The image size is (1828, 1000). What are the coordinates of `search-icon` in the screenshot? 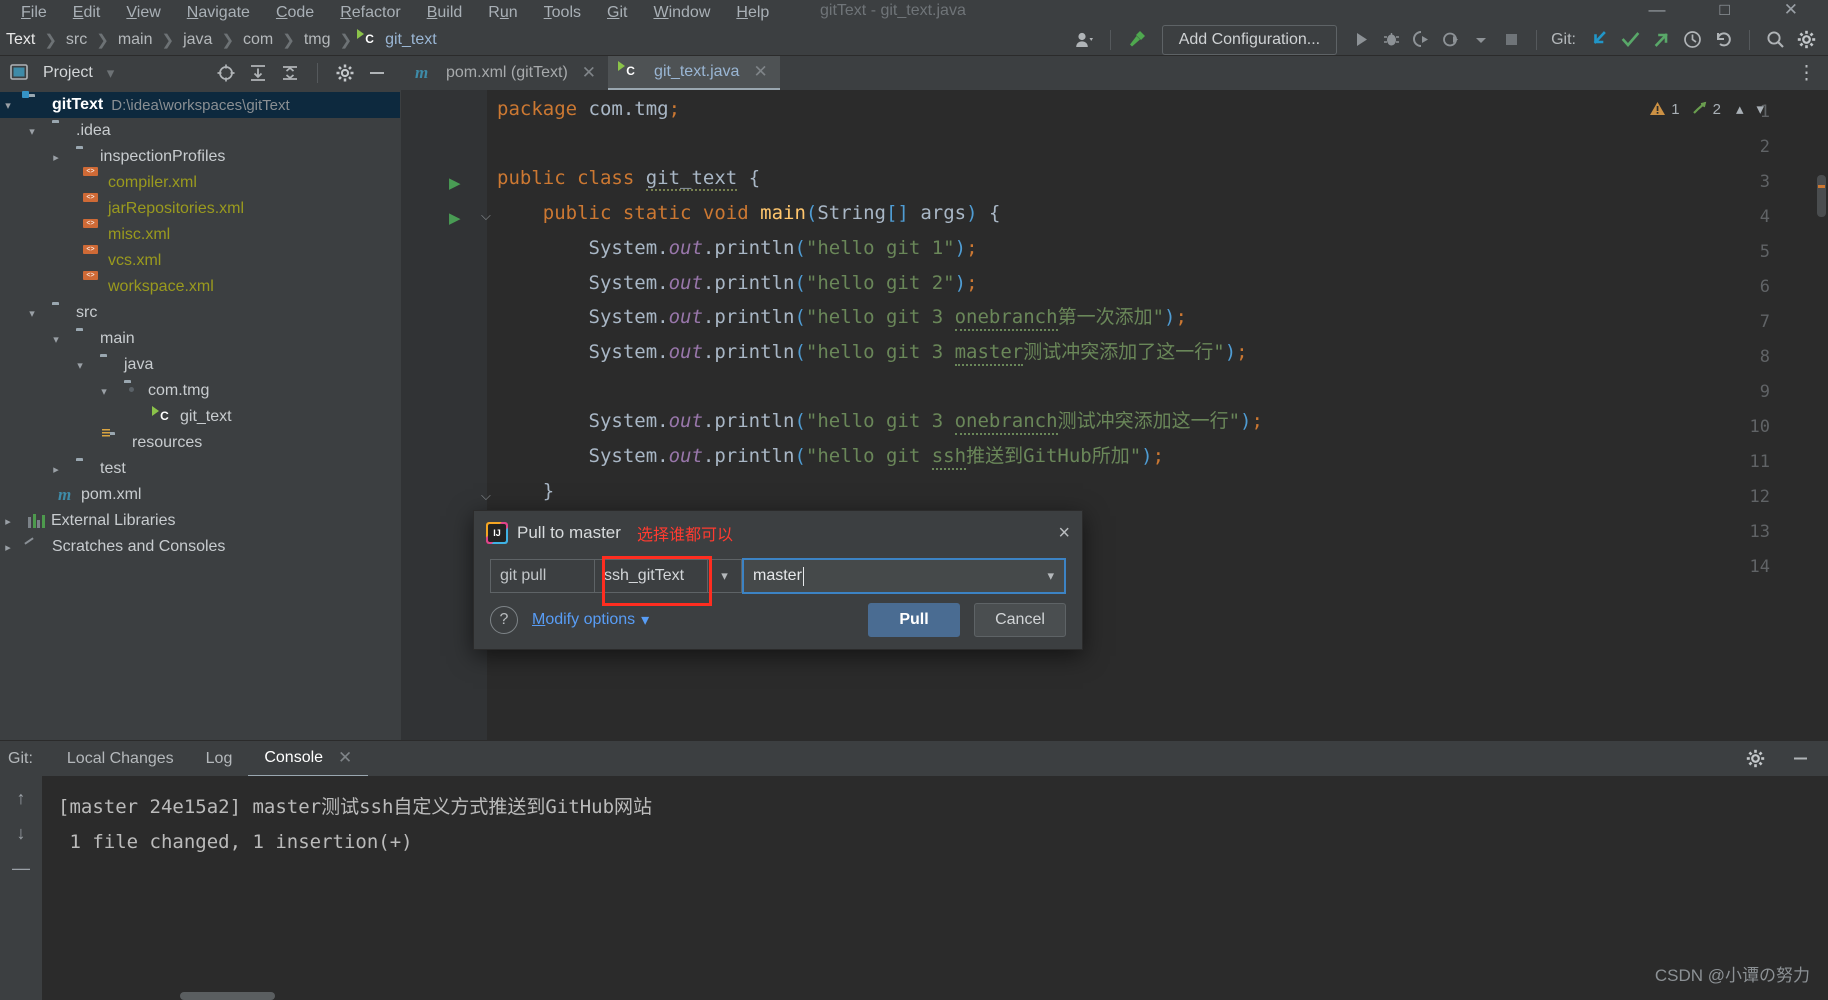 It's located at (1775, 40).